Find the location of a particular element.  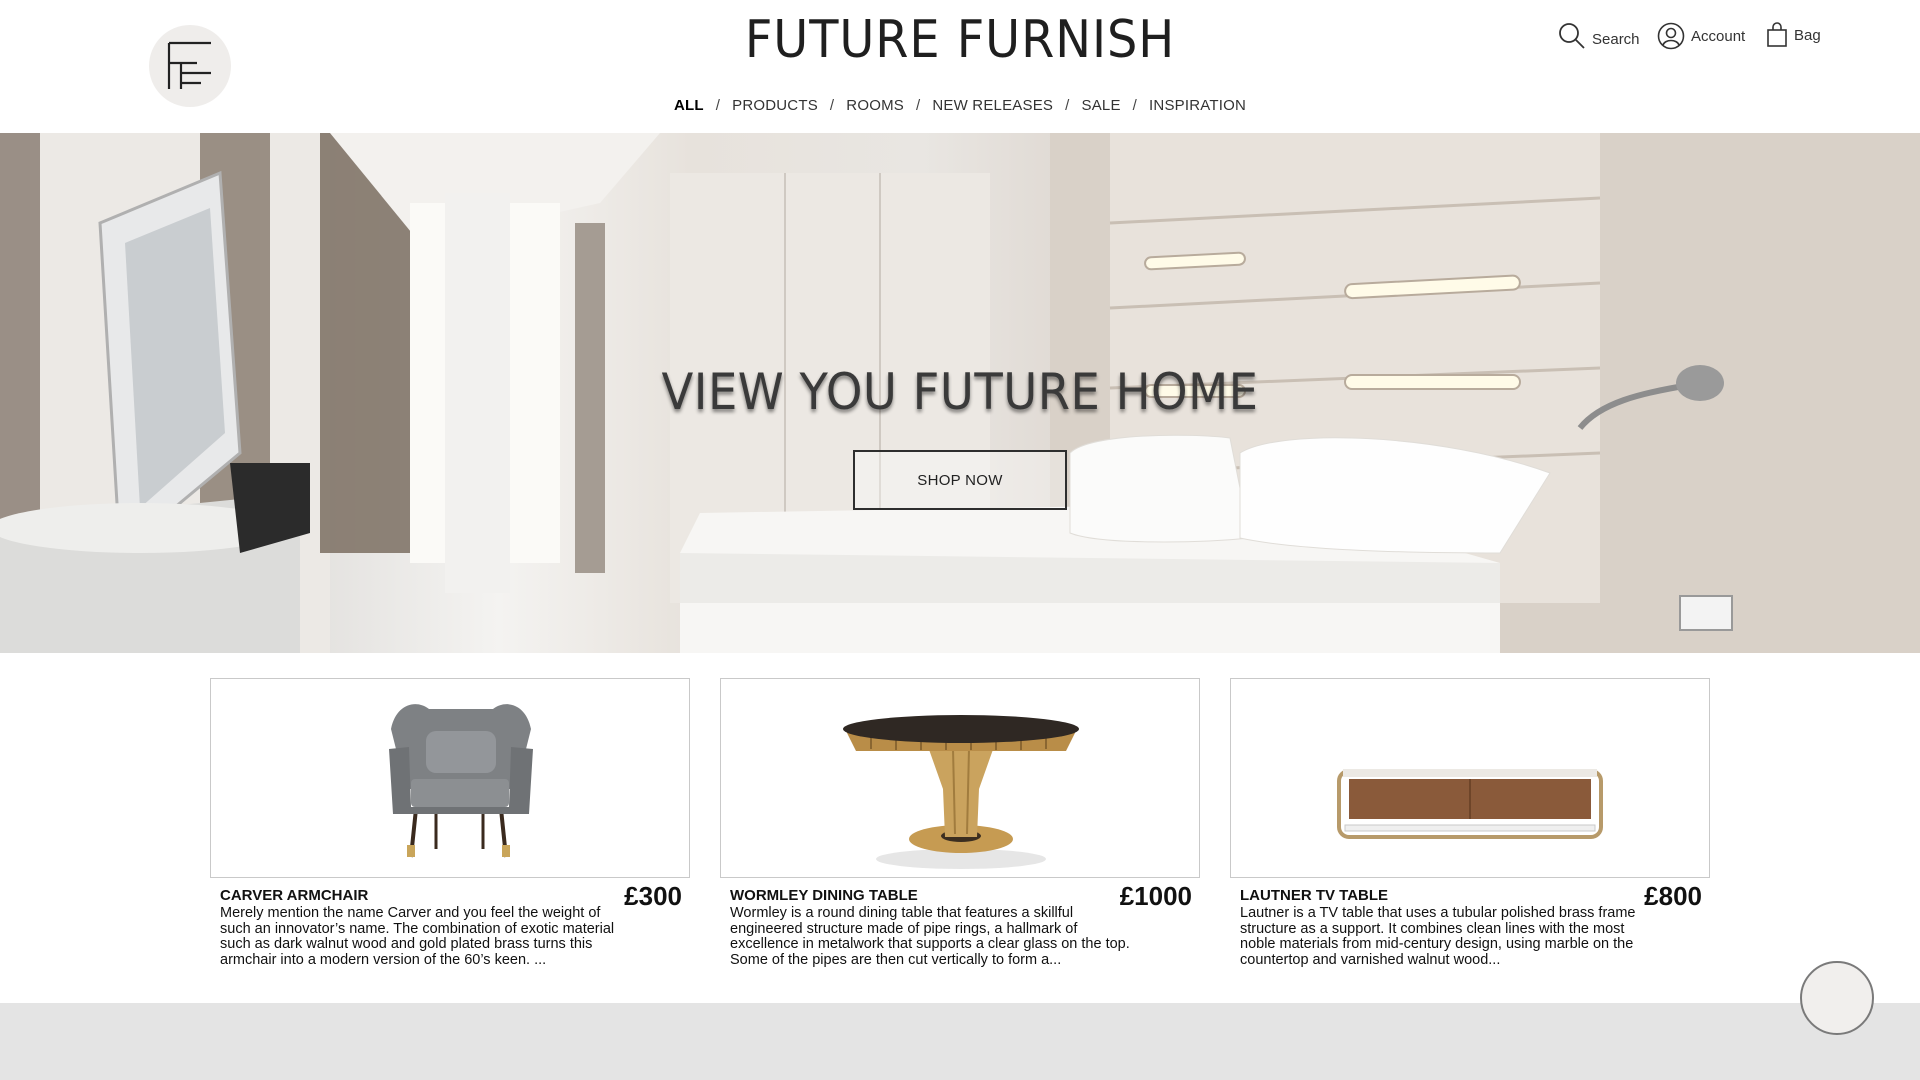

footer-band is located at coordinates (960, 1041).